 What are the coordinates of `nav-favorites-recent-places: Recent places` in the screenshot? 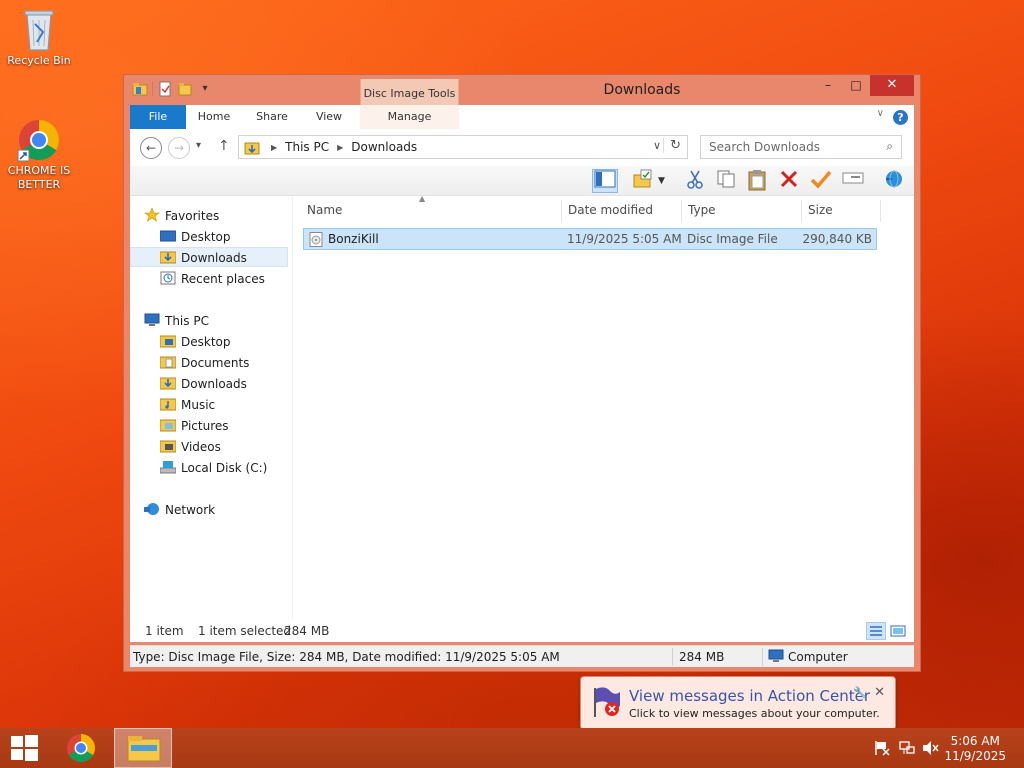 It's located at (212, 279).